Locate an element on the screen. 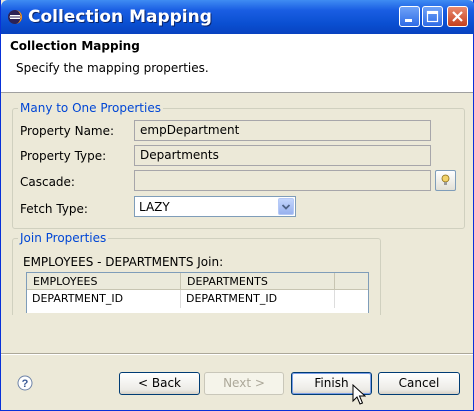 The width and height of the screenshot is (474, 411). table-cell-employees: DEPARTMENT_ID is located at coordinates (104, 299).